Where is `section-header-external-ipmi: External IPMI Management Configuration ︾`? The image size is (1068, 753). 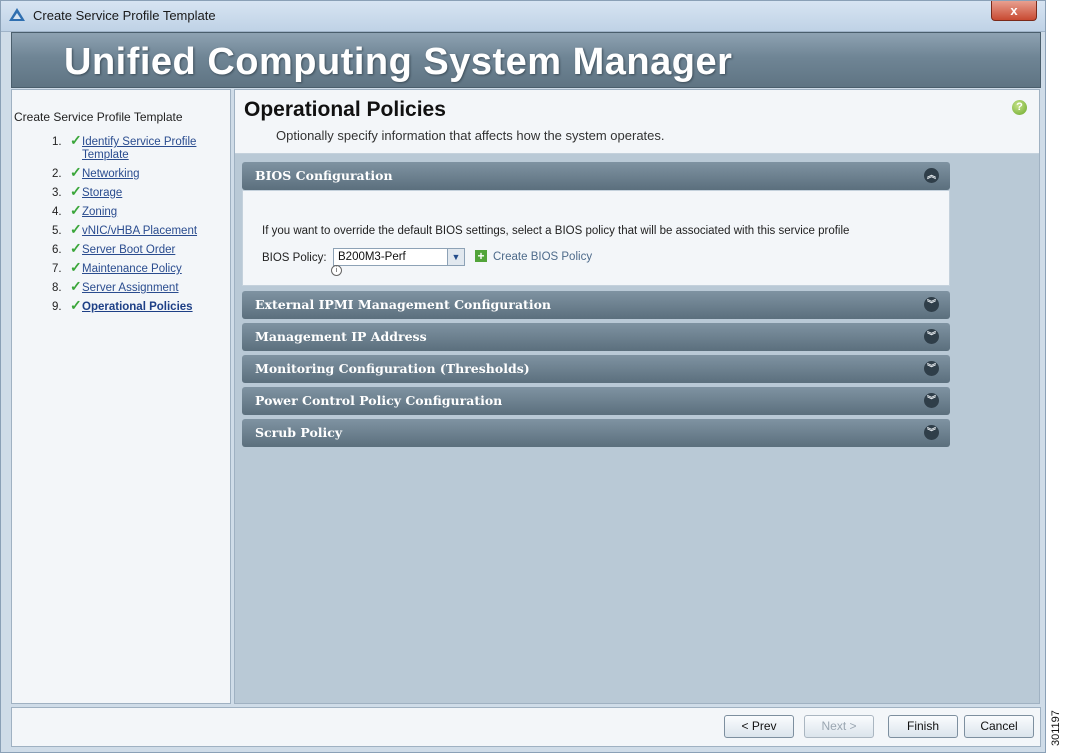
section-header-external-ipmi: External IPMI Management Configuration ︾ is located at coordinates (596, 305).